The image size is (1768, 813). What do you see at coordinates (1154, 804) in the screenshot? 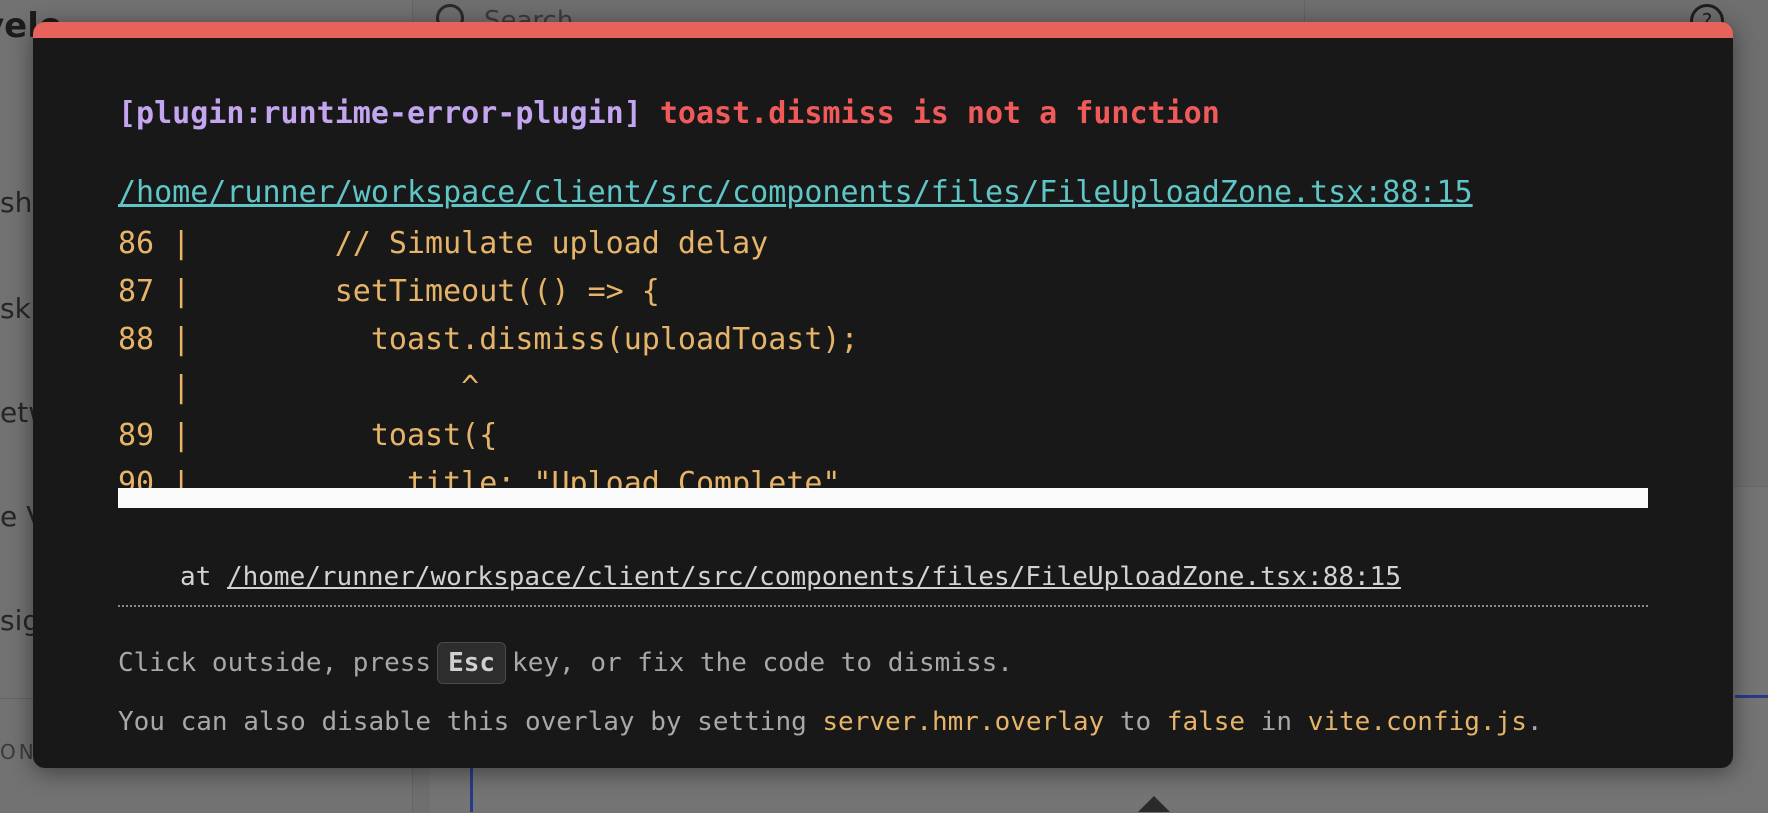
I see `background-caret-icon` at bounding box center [1154, 804].